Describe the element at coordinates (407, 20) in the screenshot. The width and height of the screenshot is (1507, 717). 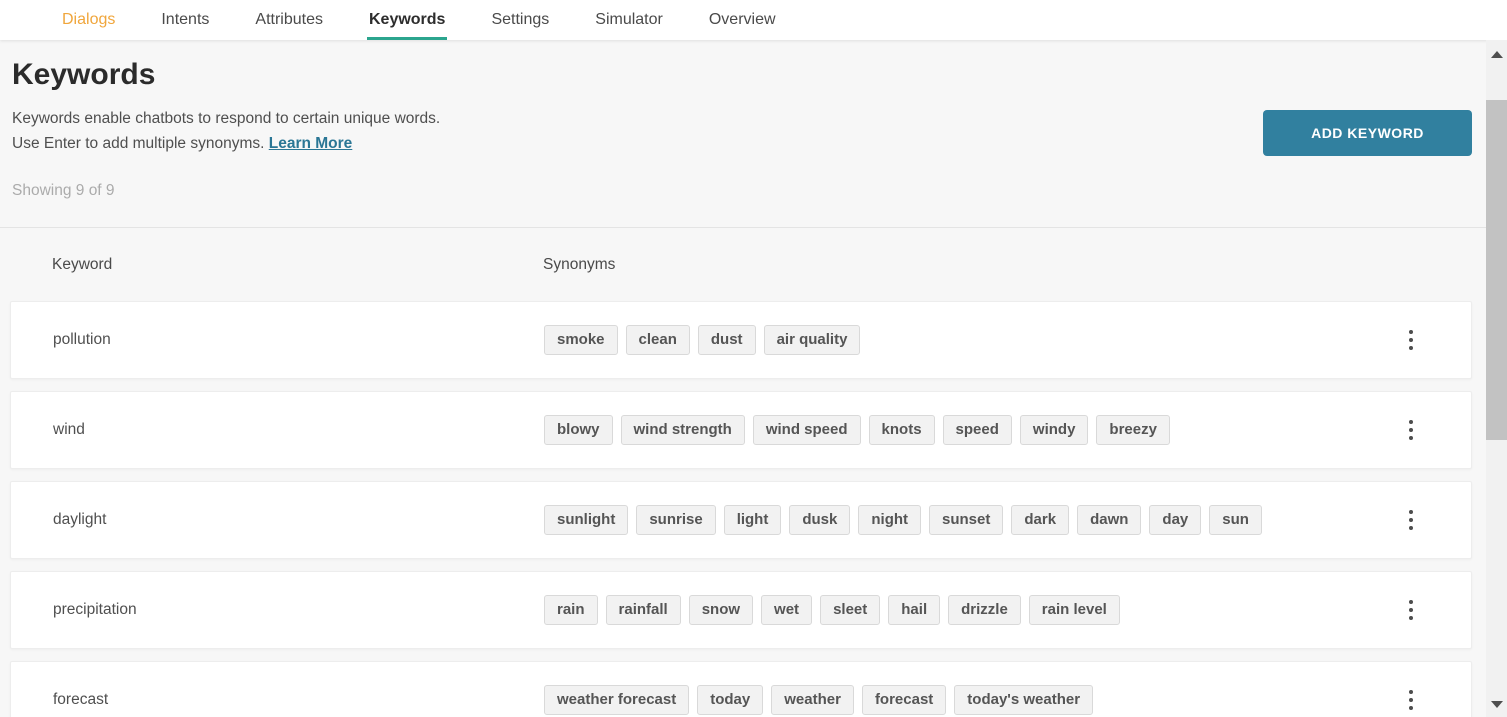
I see `tab-keywords: Keywords` at that location.